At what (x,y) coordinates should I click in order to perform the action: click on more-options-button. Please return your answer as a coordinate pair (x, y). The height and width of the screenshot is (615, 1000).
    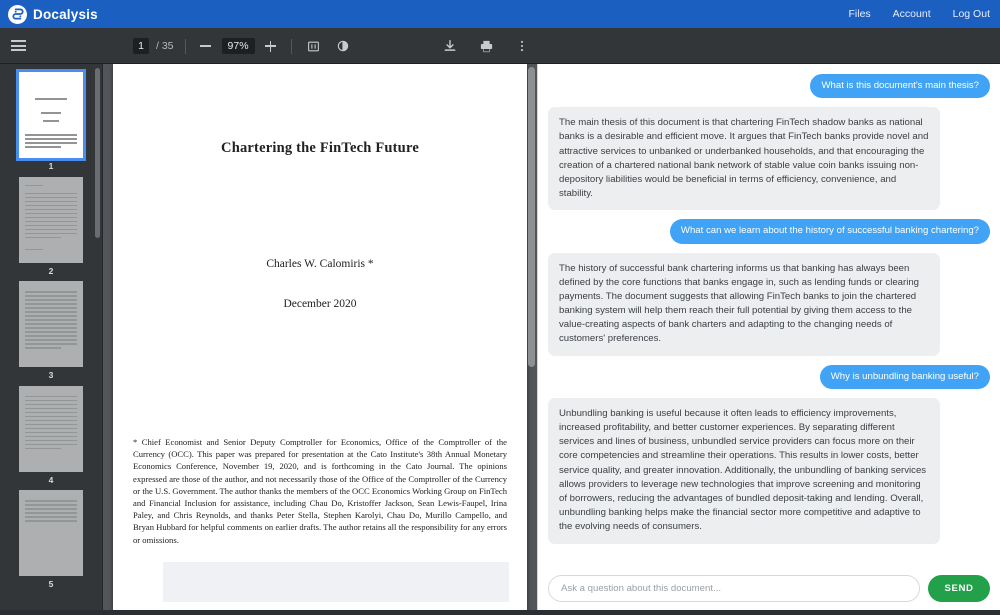
    Looking at the image, I should click on (522, 46).